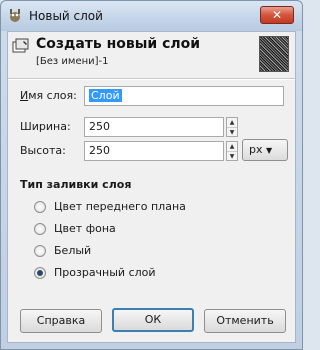 This screenshot has height=350, width=320. What do you see at coordinates (73, 250) in the screenshot?
I see `option-white-label: Белый` at bounding box center [73, 250].